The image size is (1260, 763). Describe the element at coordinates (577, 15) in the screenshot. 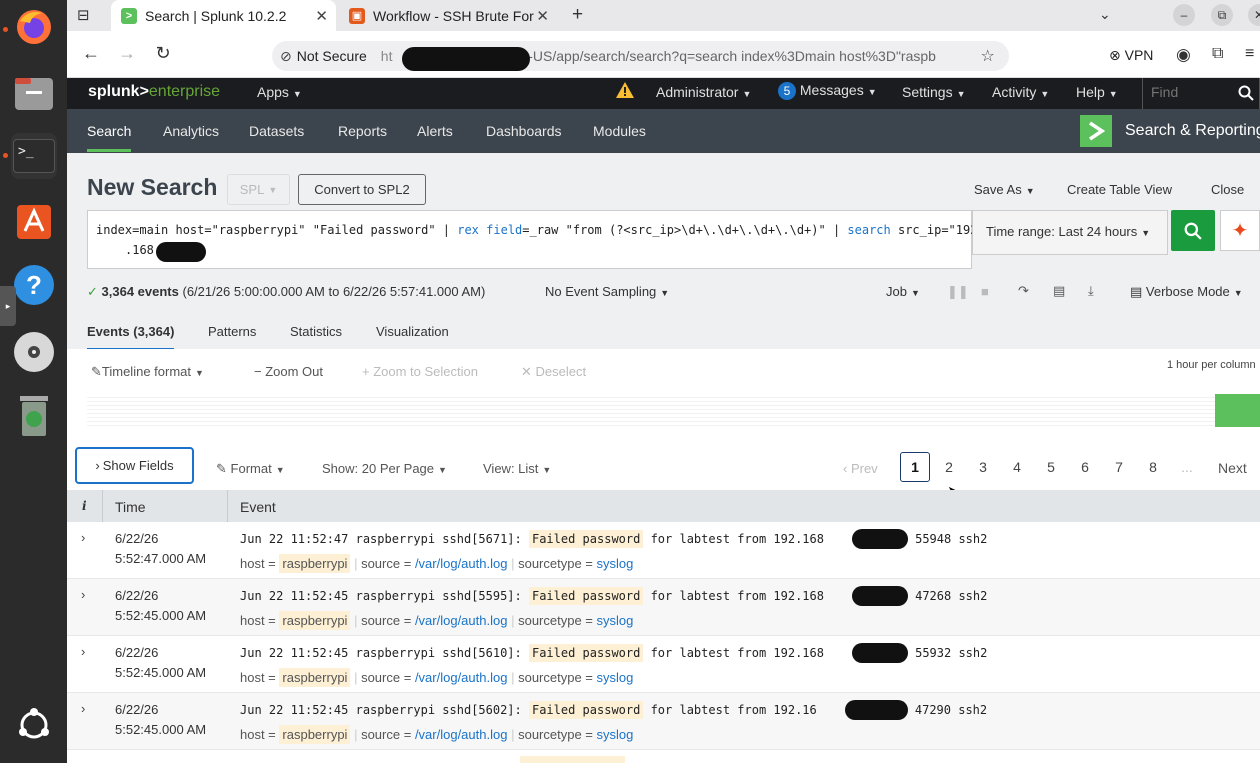

I see `new-tab-icon: +` at that location.